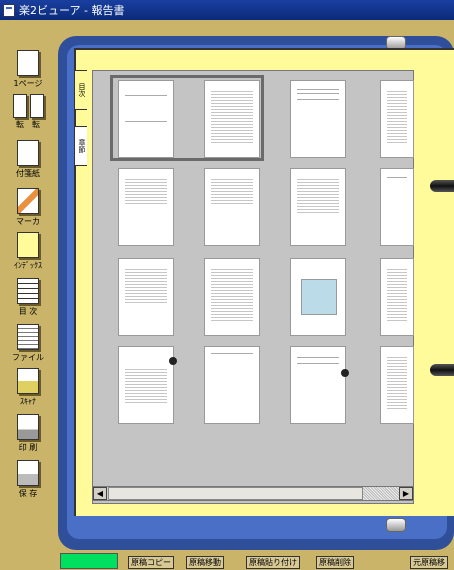 The height and width of the screenshot is (570, 454). I want to click on scroll-track, so click(381, 493).